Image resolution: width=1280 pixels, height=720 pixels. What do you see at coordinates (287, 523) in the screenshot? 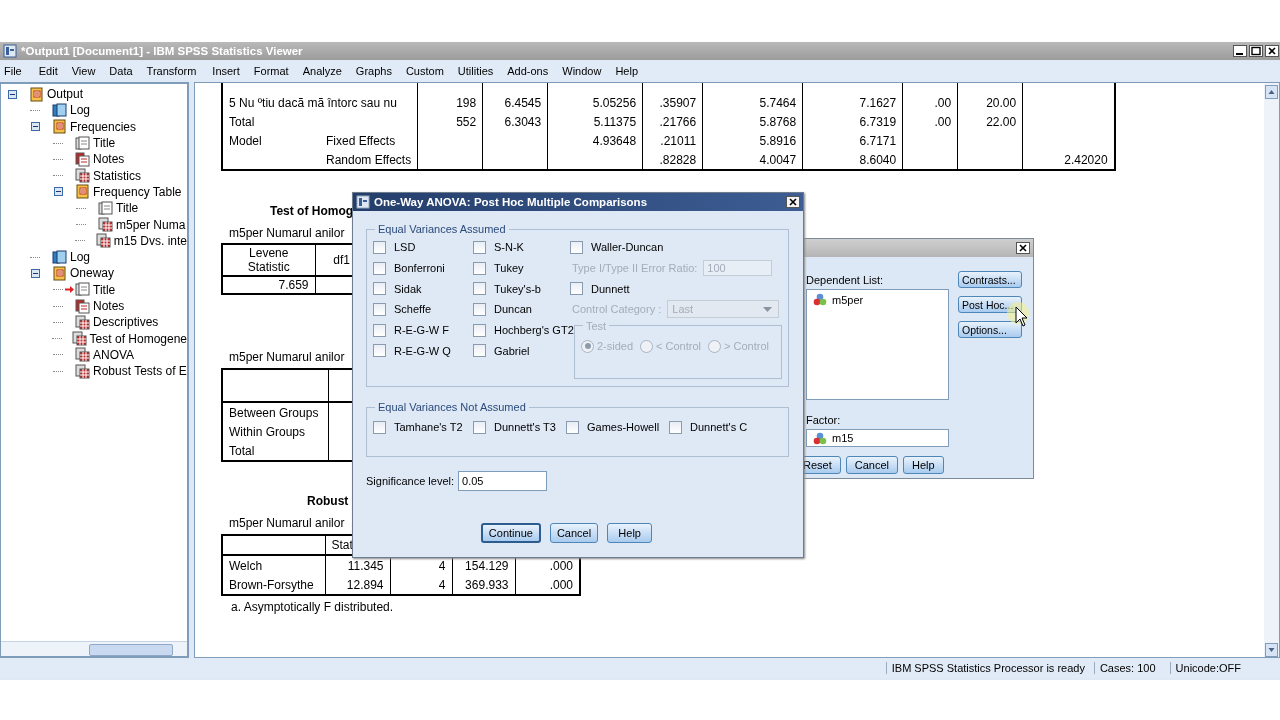
I see `table-subtitle: m5per Numarul anilor` at bounding box center [287, 523].